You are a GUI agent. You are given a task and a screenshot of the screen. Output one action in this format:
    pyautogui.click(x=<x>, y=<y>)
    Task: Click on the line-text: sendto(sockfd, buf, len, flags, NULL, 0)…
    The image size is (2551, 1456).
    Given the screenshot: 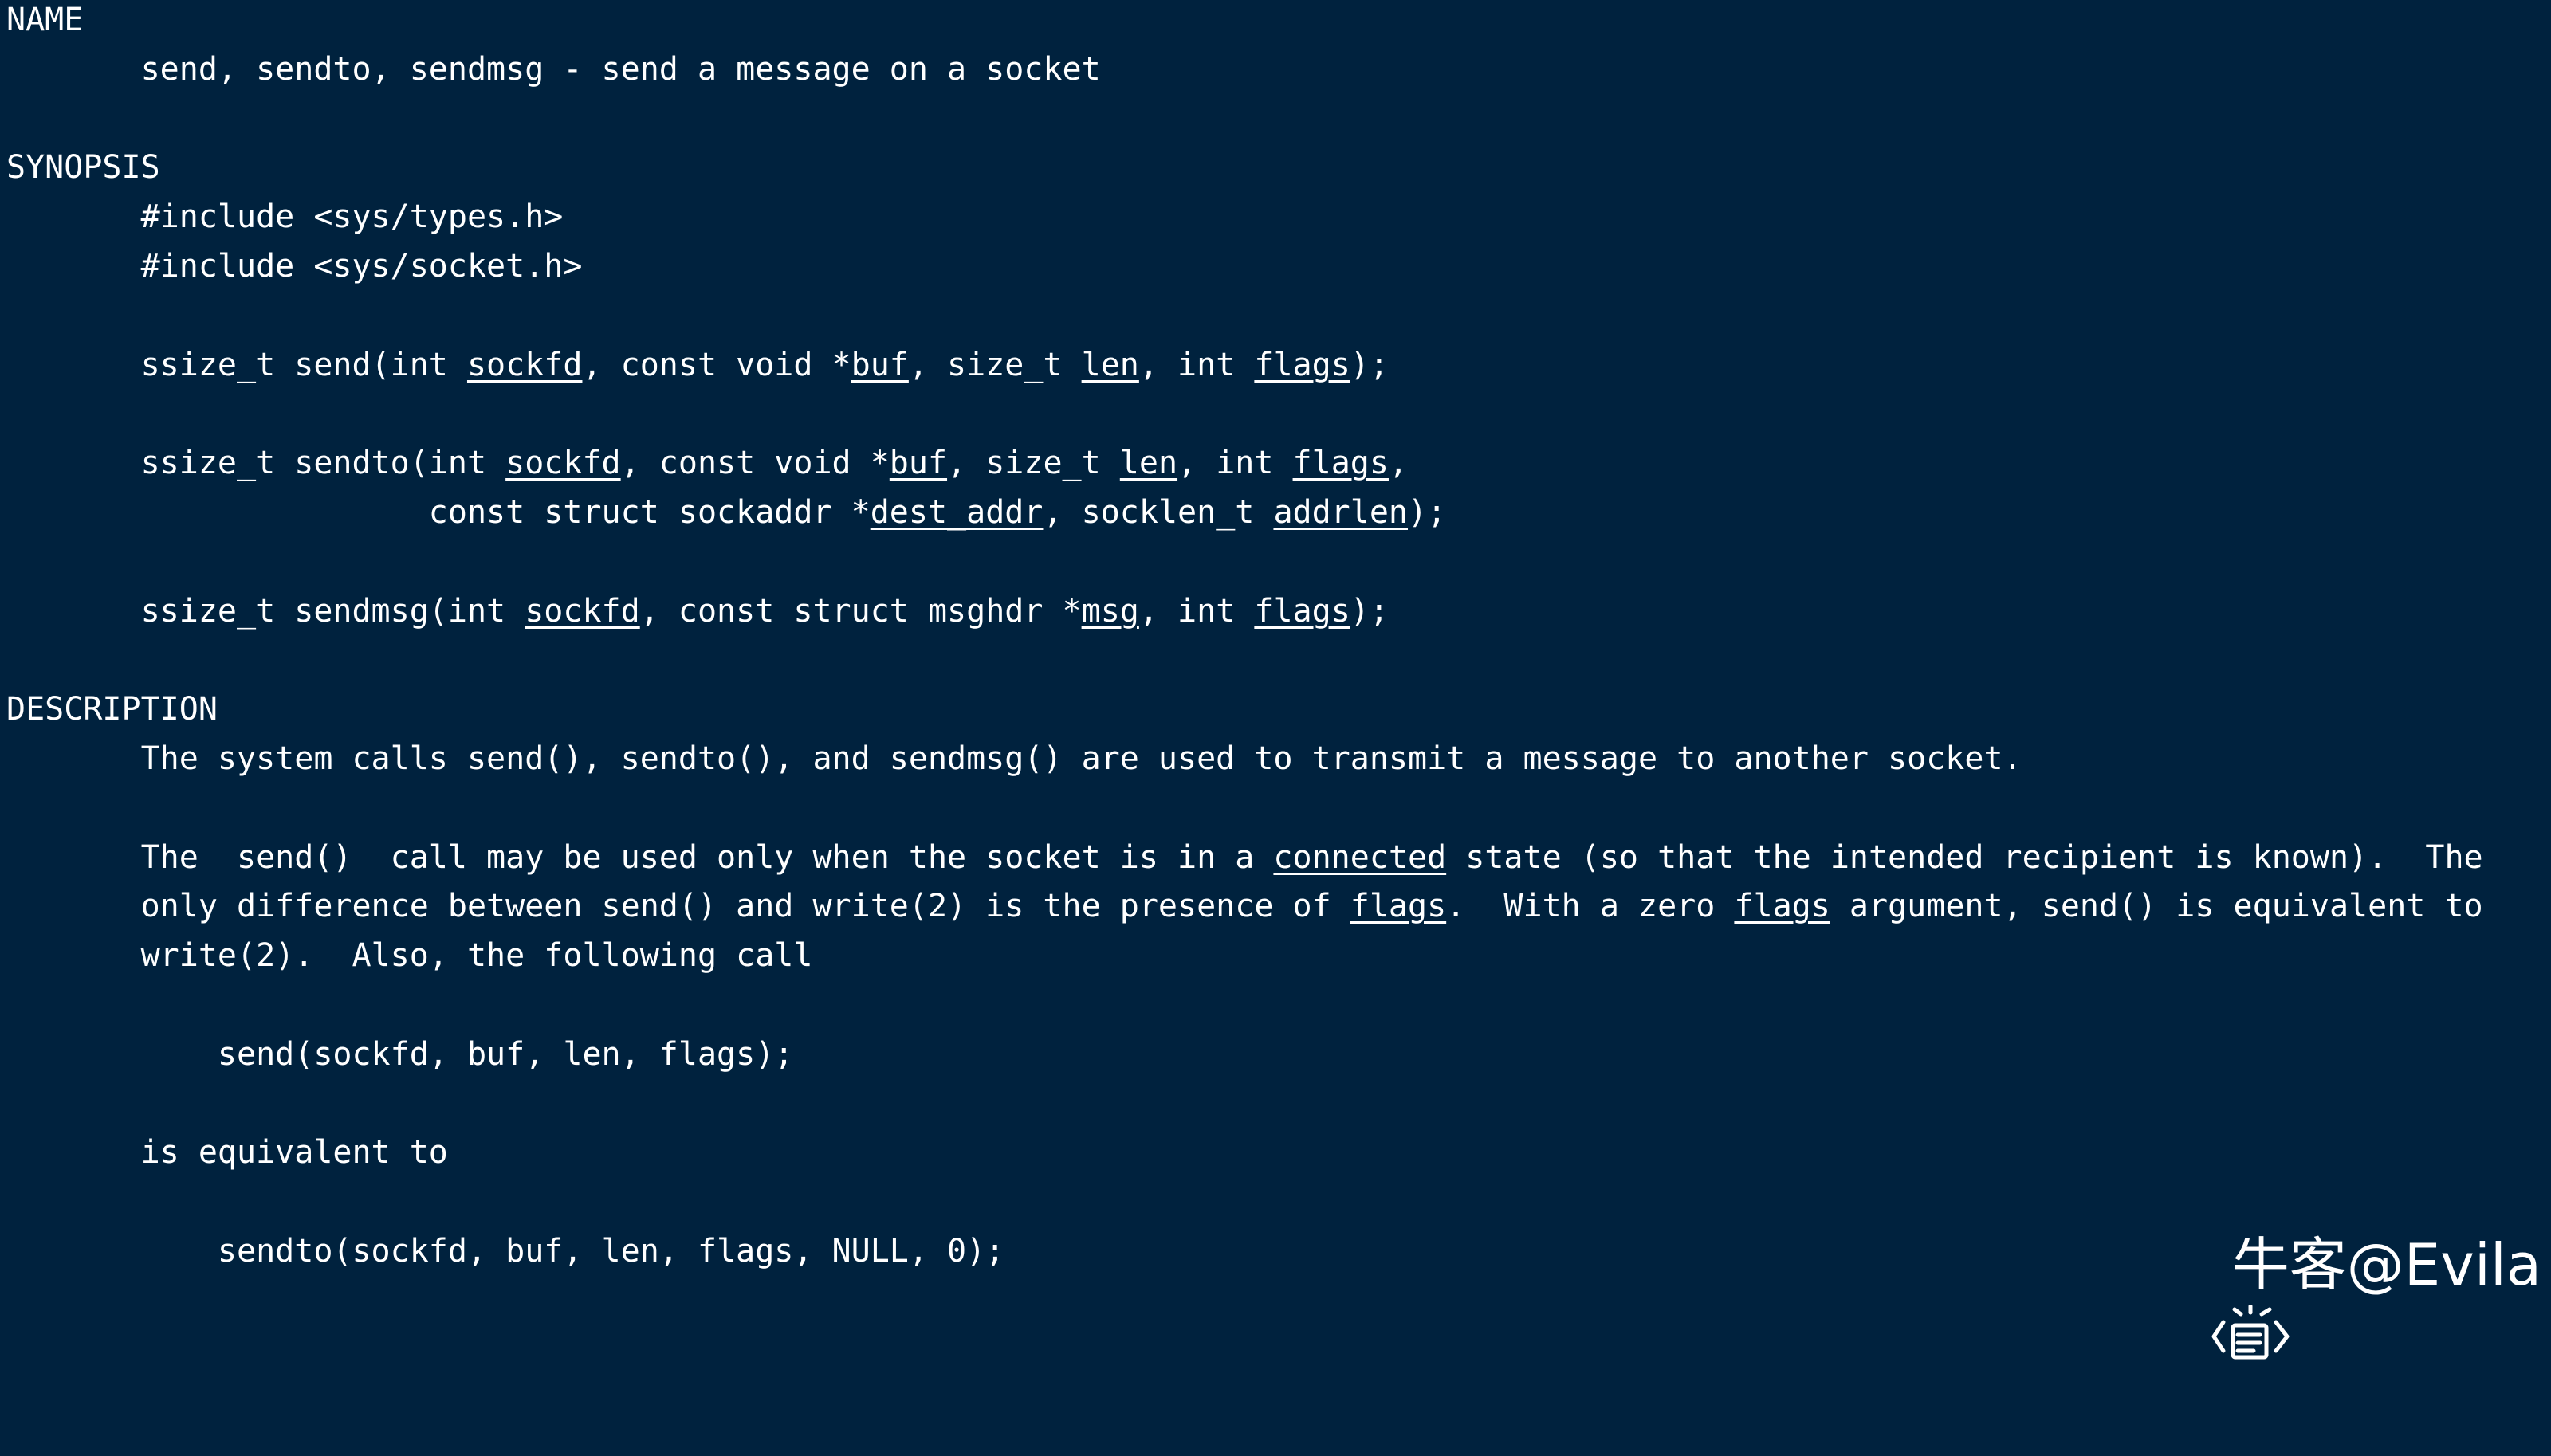 What is the action you would take?
    pyautogui.click(x=505, y=1251)
    